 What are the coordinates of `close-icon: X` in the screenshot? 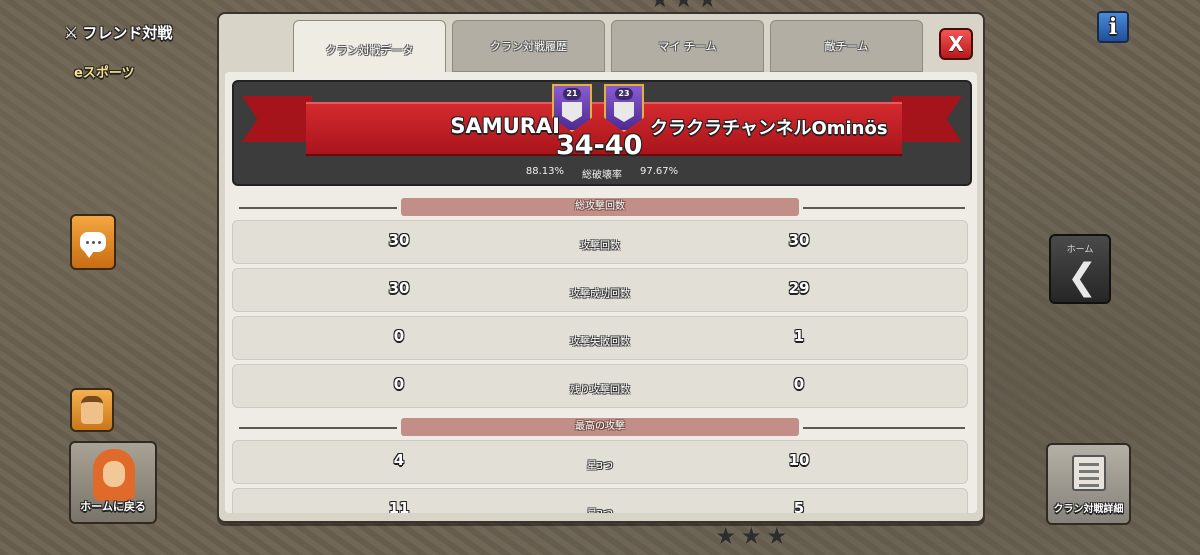 It's located at (956, 44).